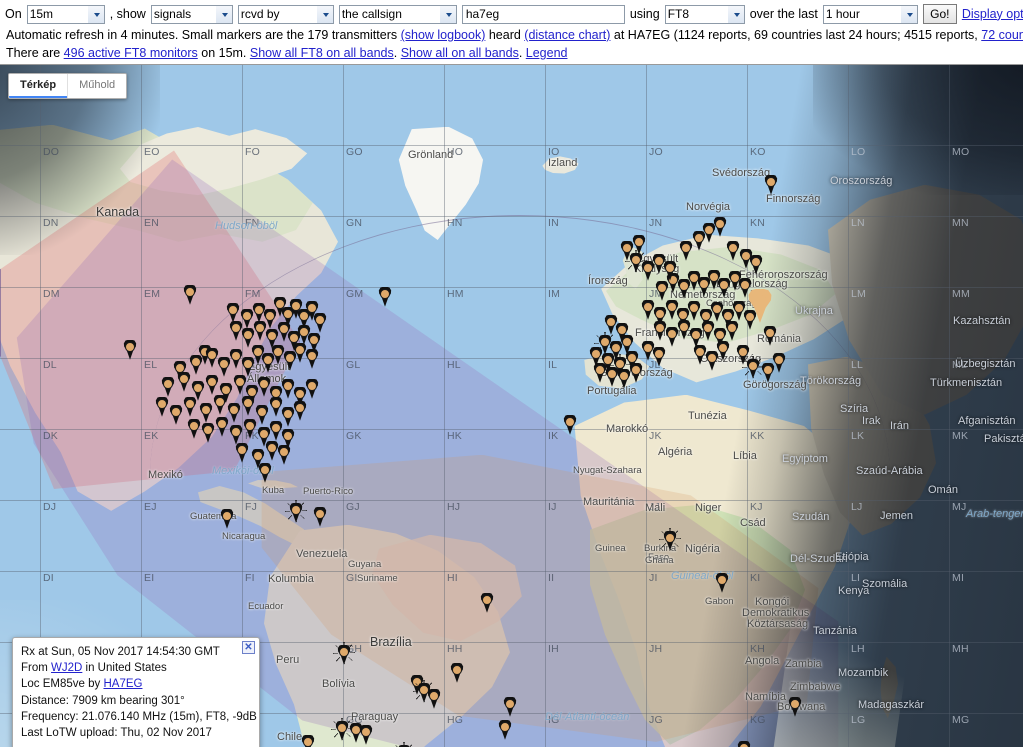 This screenshot has width=1023, height=747. Describe the element at coordinates (38, 85) in the screenshot. I see `map-type-terkep: Térkép` at that location.